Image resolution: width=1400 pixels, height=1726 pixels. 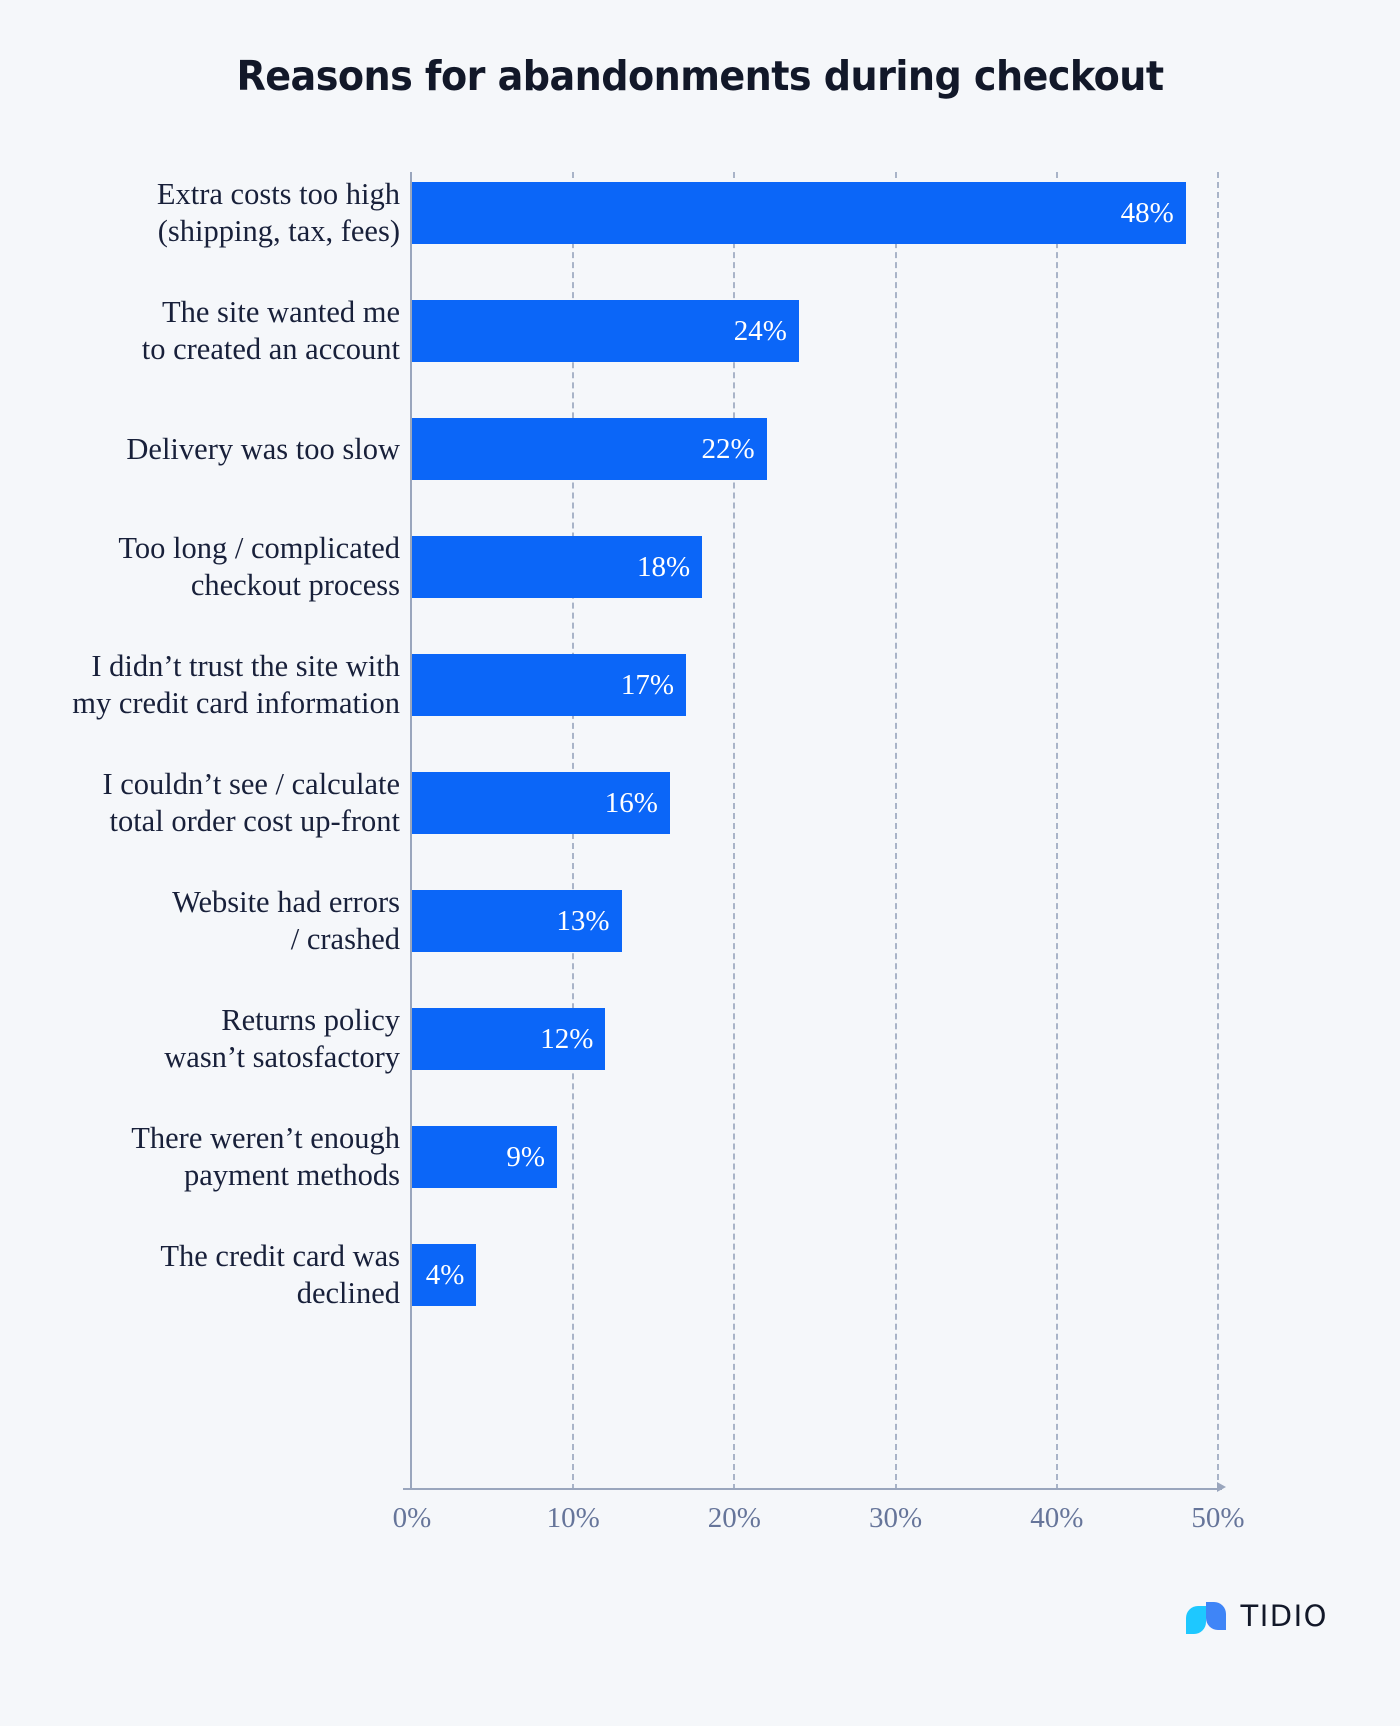 I want to click on page-title: Reasons for abandonments during checkout, so click(x=700, y=76).